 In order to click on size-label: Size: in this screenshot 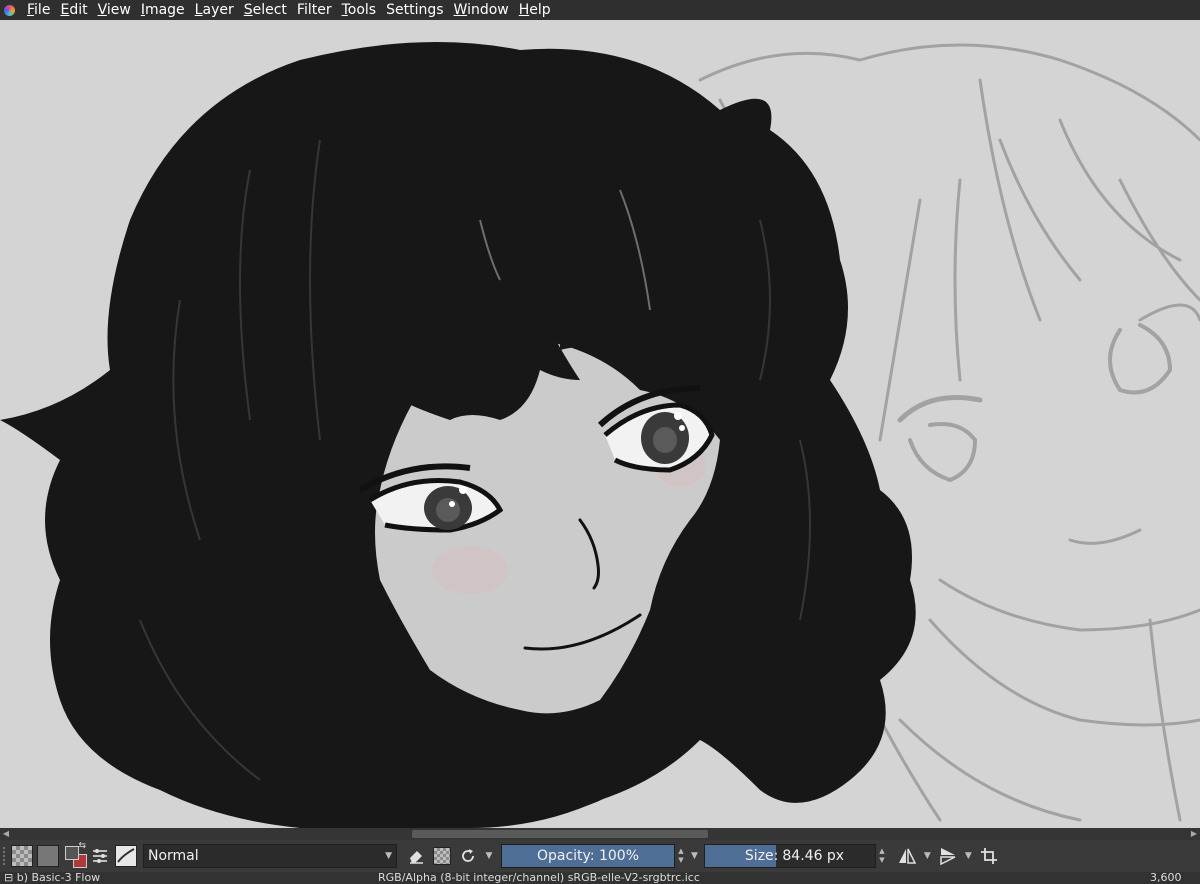, I will do `click(761, 856)`.